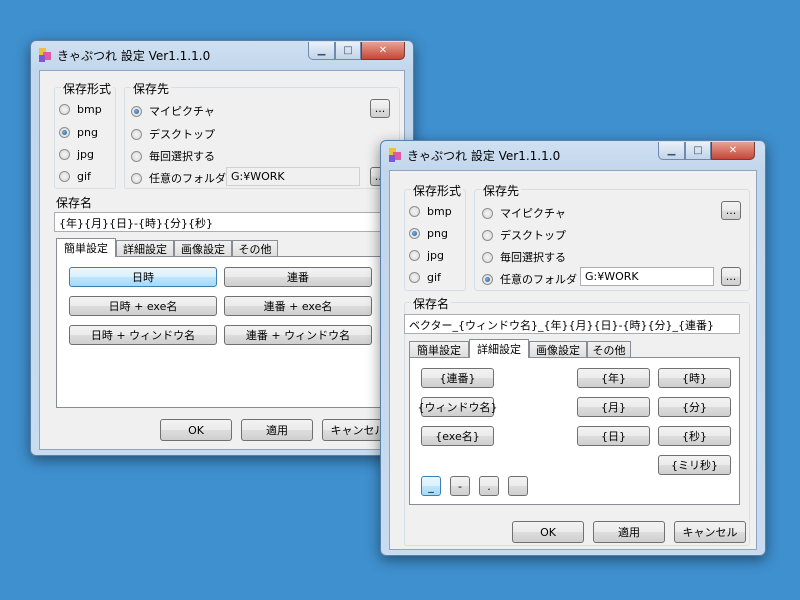  I want to click on token-month-button: {月}, so click(613, 407).